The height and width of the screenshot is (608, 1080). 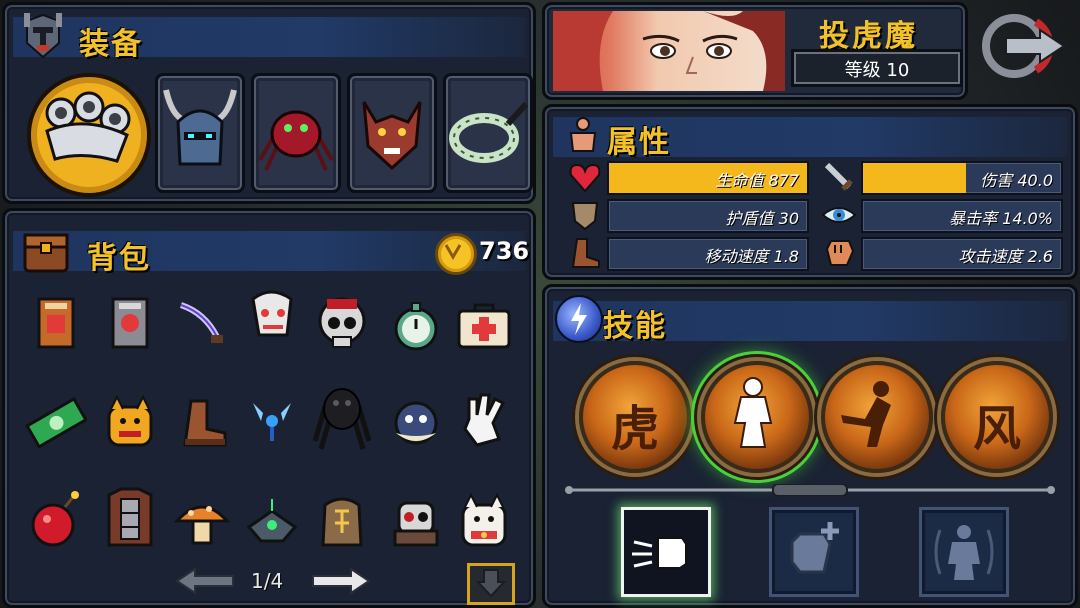 What do you see at coordinates (866, 414) in the screenshot?
I see `kick-figure-icon` at bounding box center [866, 414].